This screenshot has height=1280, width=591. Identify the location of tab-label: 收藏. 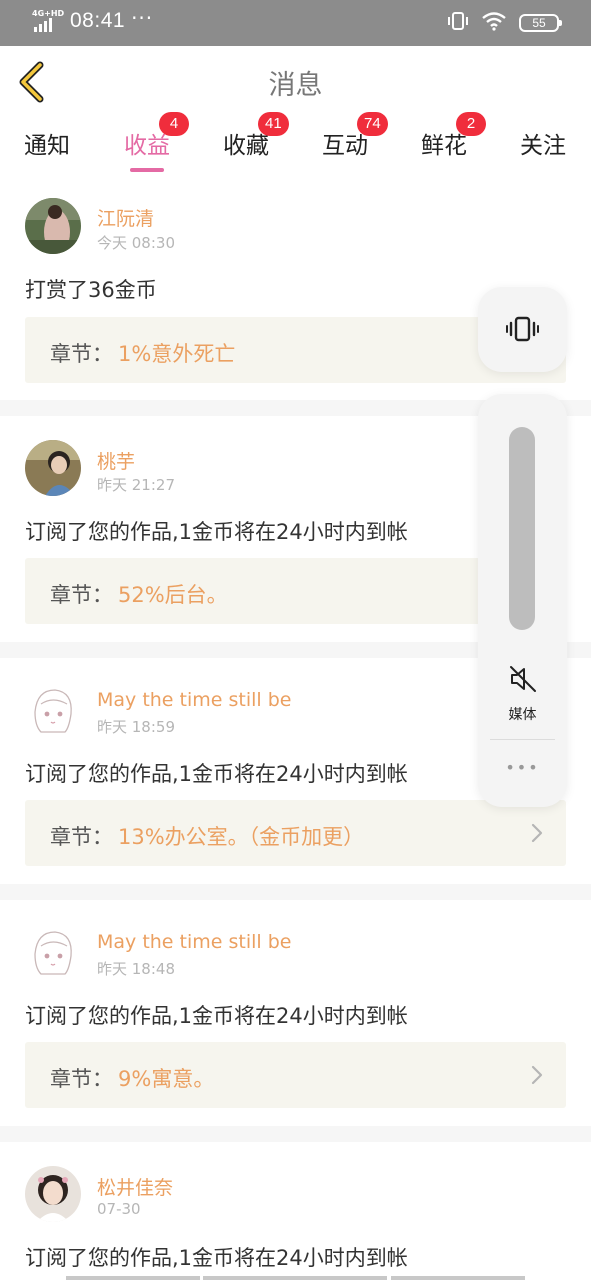
(246, 146).